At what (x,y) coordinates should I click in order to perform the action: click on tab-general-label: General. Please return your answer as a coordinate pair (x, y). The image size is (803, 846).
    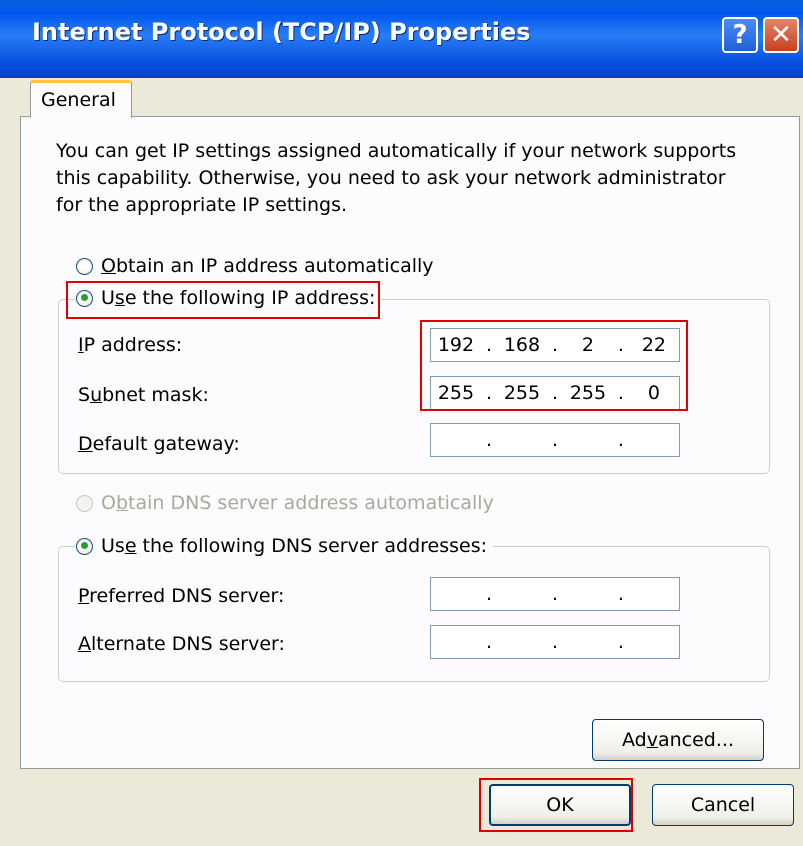
    Looking at the image, I should click on (78, 100).